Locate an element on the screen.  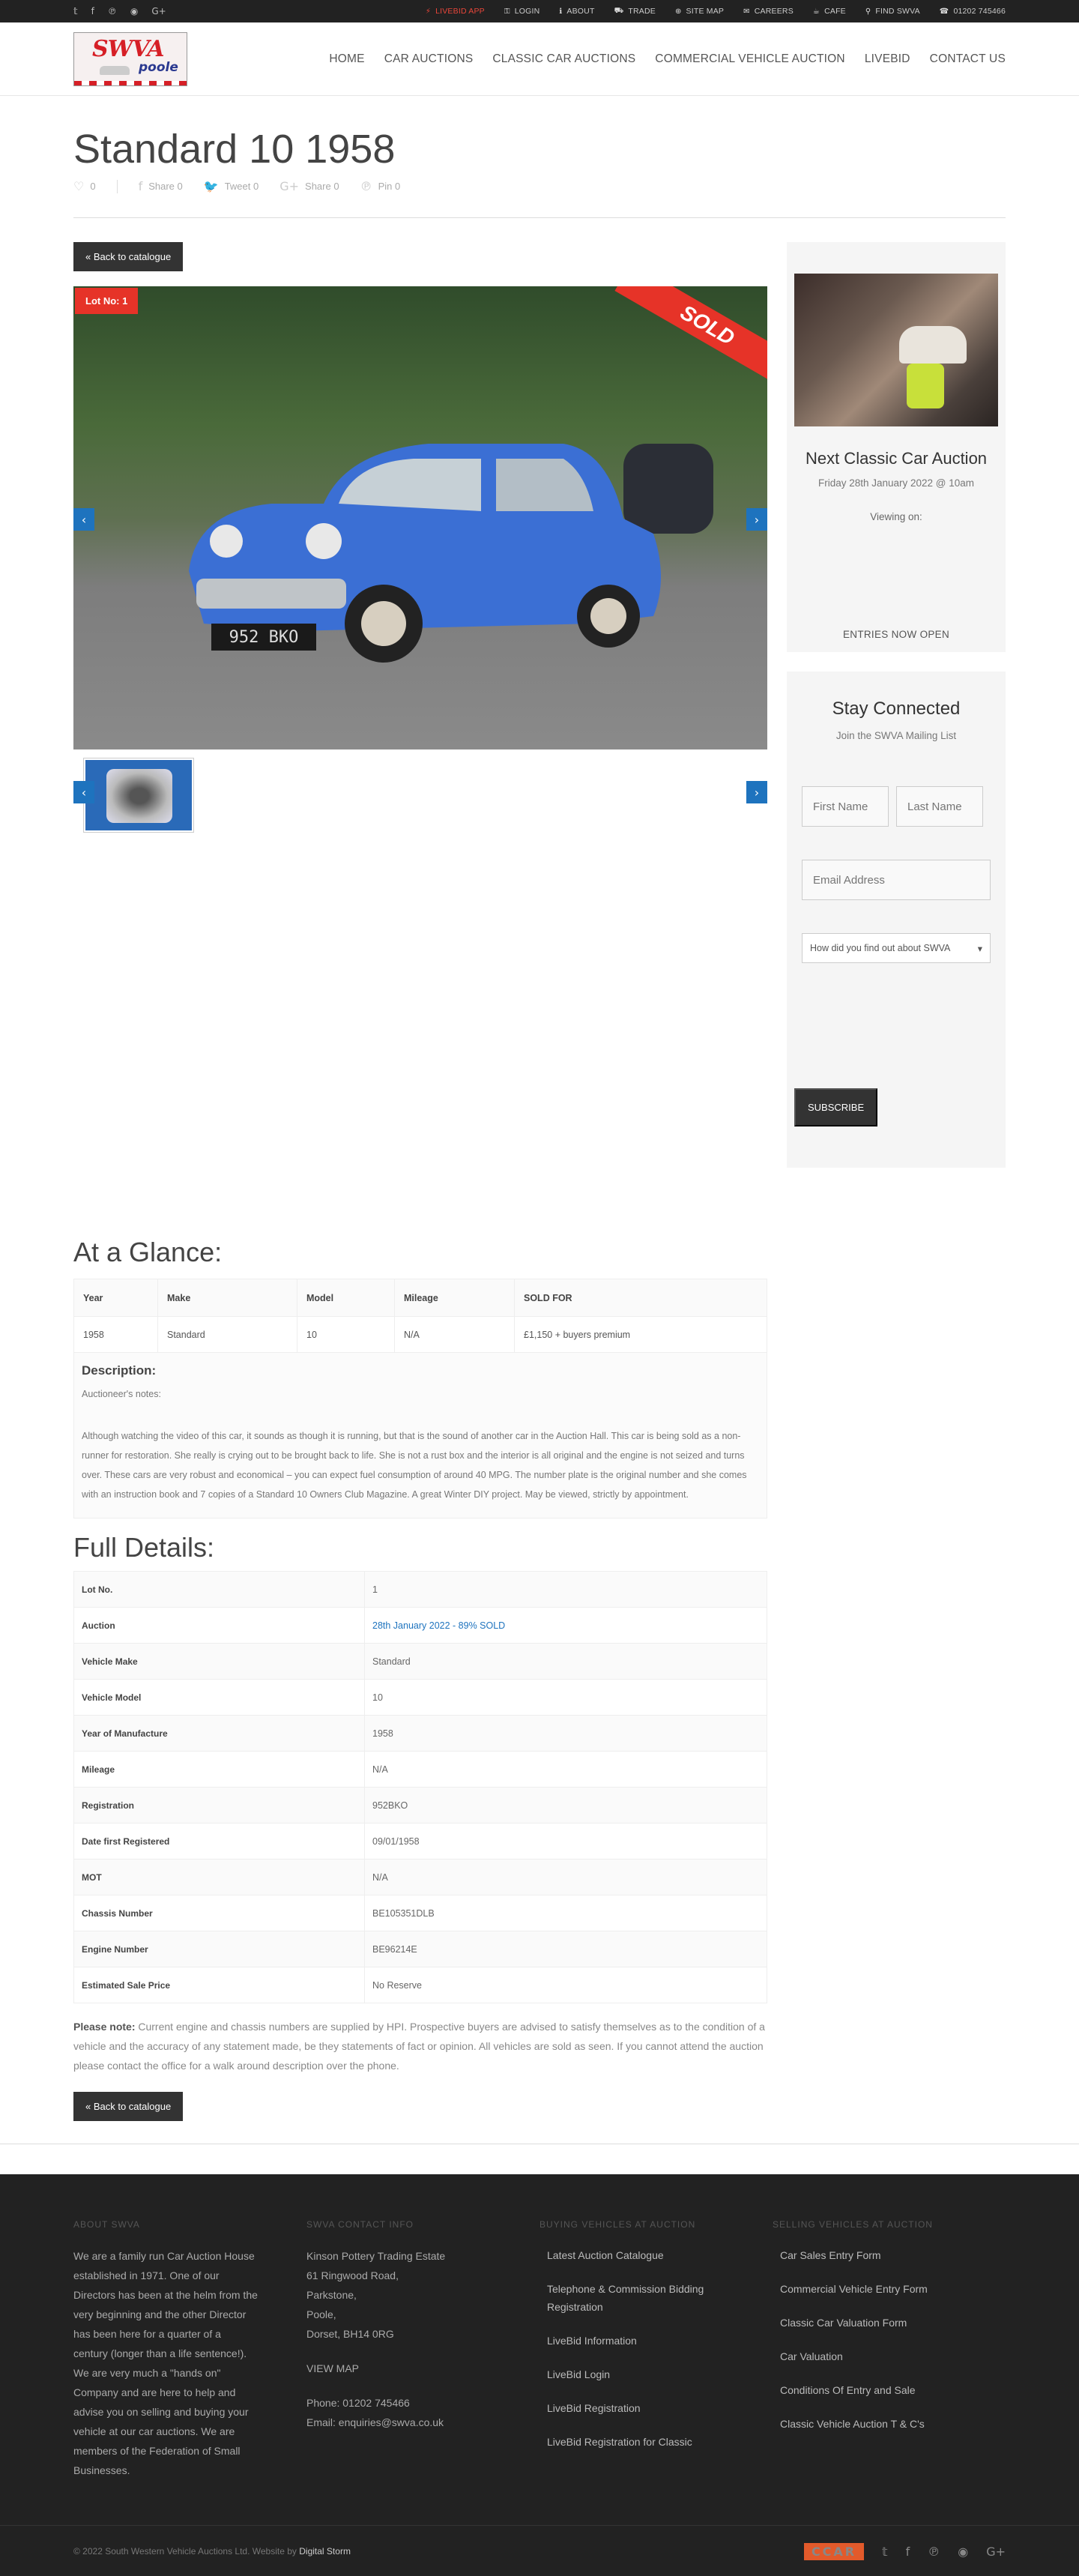
top-link-livebid-app: ⚡ LIVEBID APP is located at coordinates (455, 12).